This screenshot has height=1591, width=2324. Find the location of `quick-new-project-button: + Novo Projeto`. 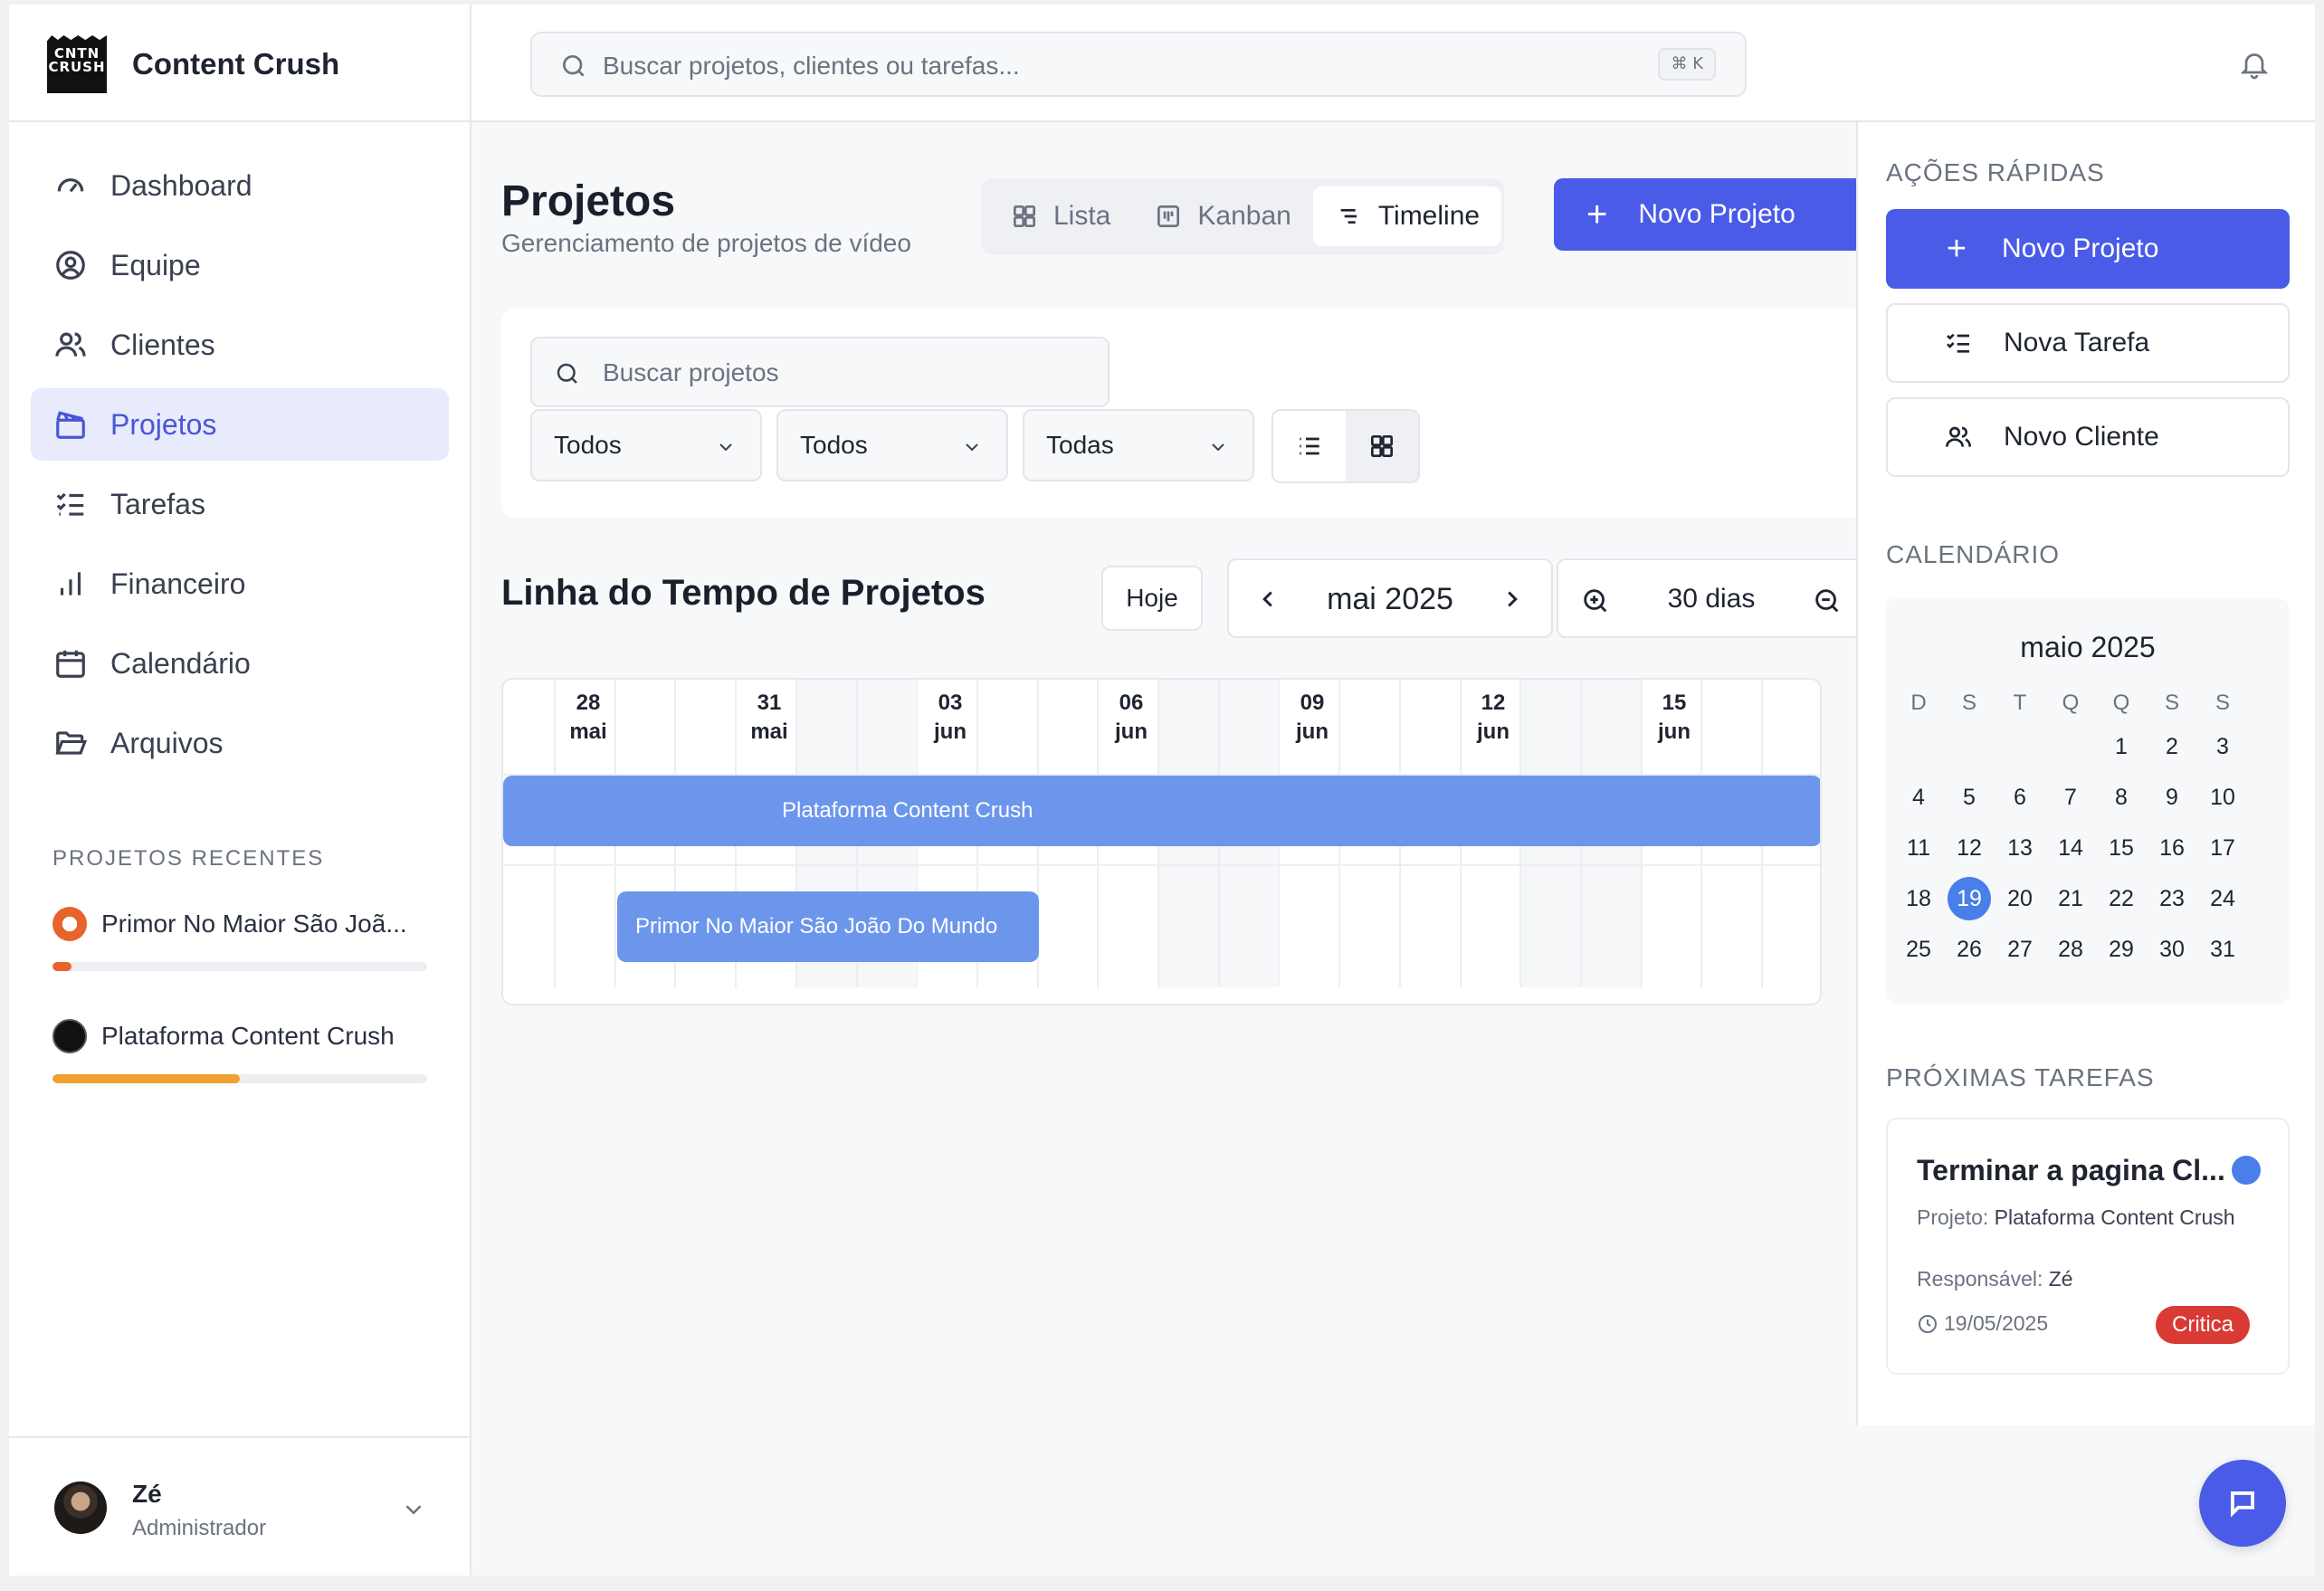

quick-new-project-button: + Novo Projeto is located at coordinates (2088, 249).